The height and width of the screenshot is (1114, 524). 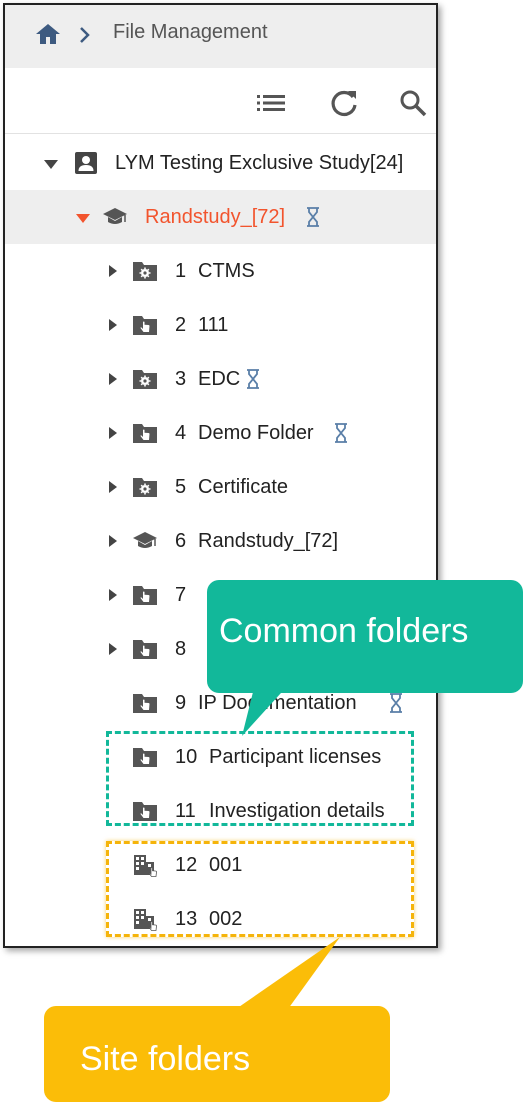 What do you see at coordinates (48, 34) in the screenshot?
I see `home-icon` at bounding box center [48, 34].